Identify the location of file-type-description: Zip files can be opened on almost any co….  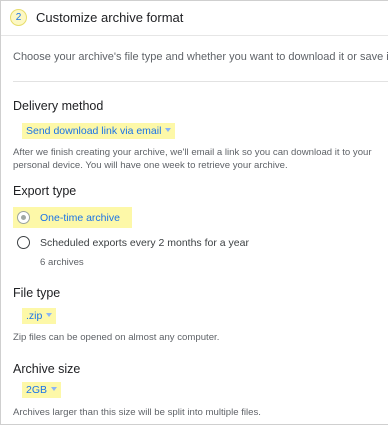
(116, 337).